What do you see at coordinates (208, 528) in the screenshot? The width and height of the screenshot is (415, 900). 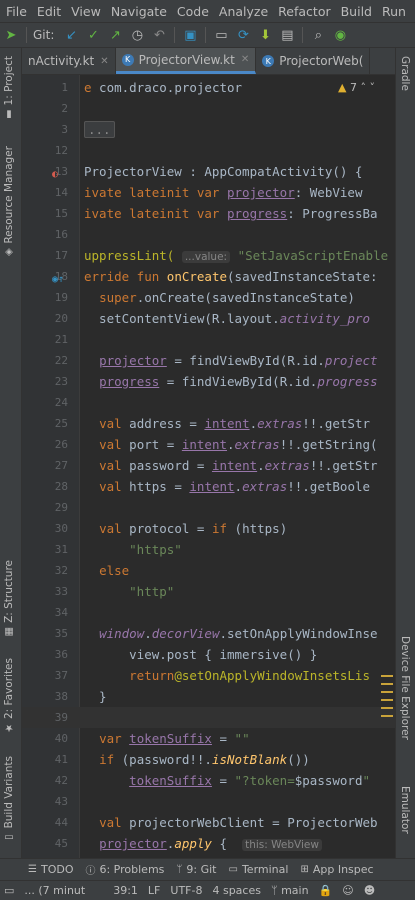 I see `code-line: 30 val protocol = if (https)` at bounding box center [208, 528].